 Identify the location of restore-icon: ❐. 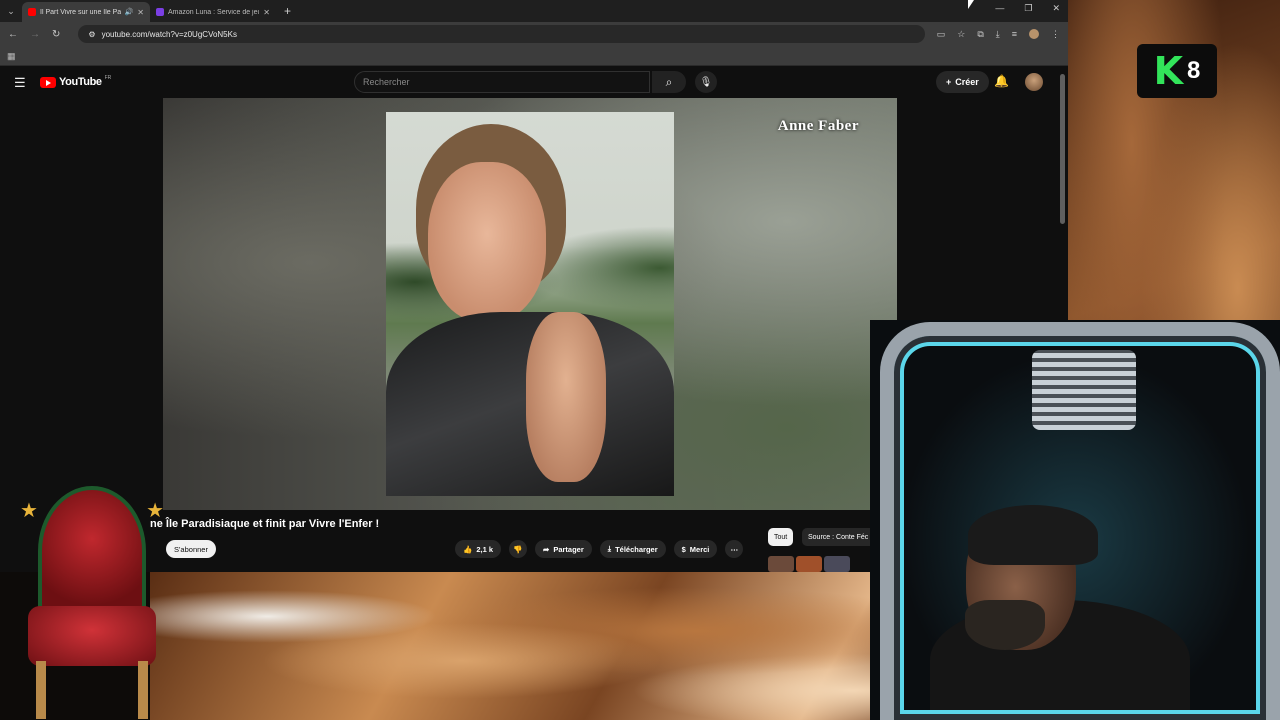
(1028, 8).